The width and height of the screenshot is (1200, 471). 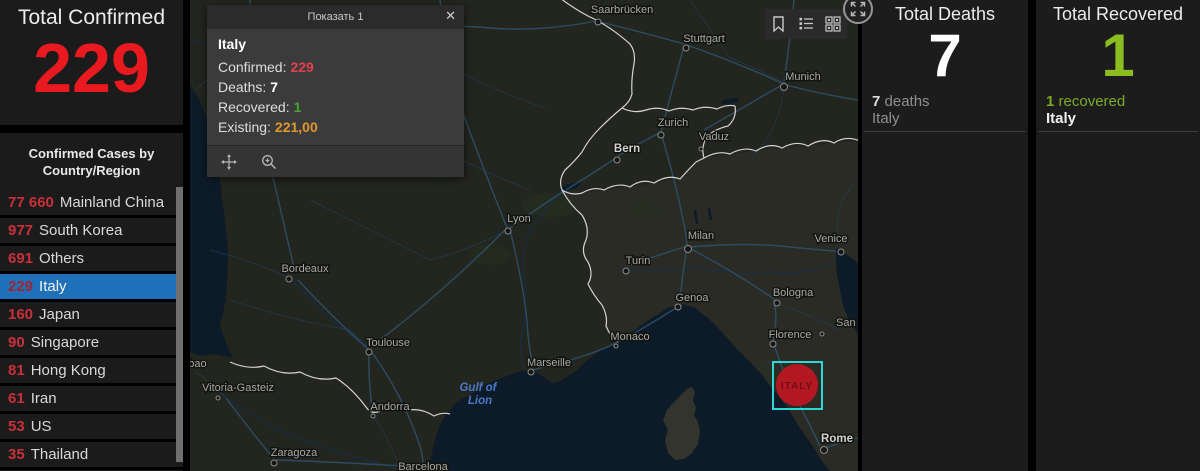 I want to click on svg-text: Gulf of, so click(x=478, y=388).